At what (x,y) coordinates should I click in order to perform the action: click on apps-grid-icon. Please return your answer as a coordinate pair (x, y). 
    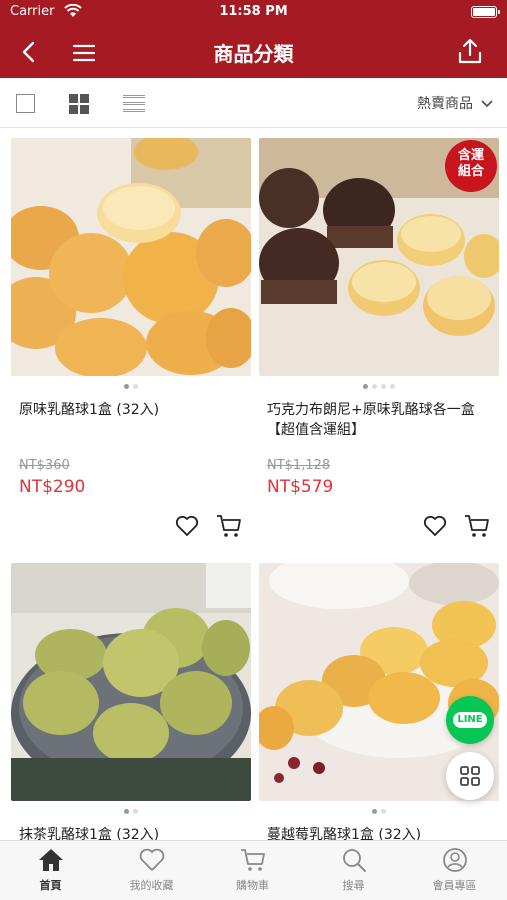
    Looking at the image, I should click on (470, 776).